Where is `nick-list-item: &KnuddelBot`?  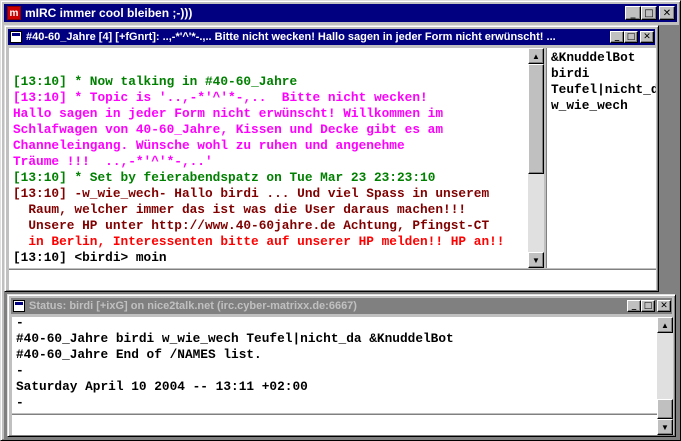
nick-list-item: &KnuddelBot is located at coordinates (603, 58).